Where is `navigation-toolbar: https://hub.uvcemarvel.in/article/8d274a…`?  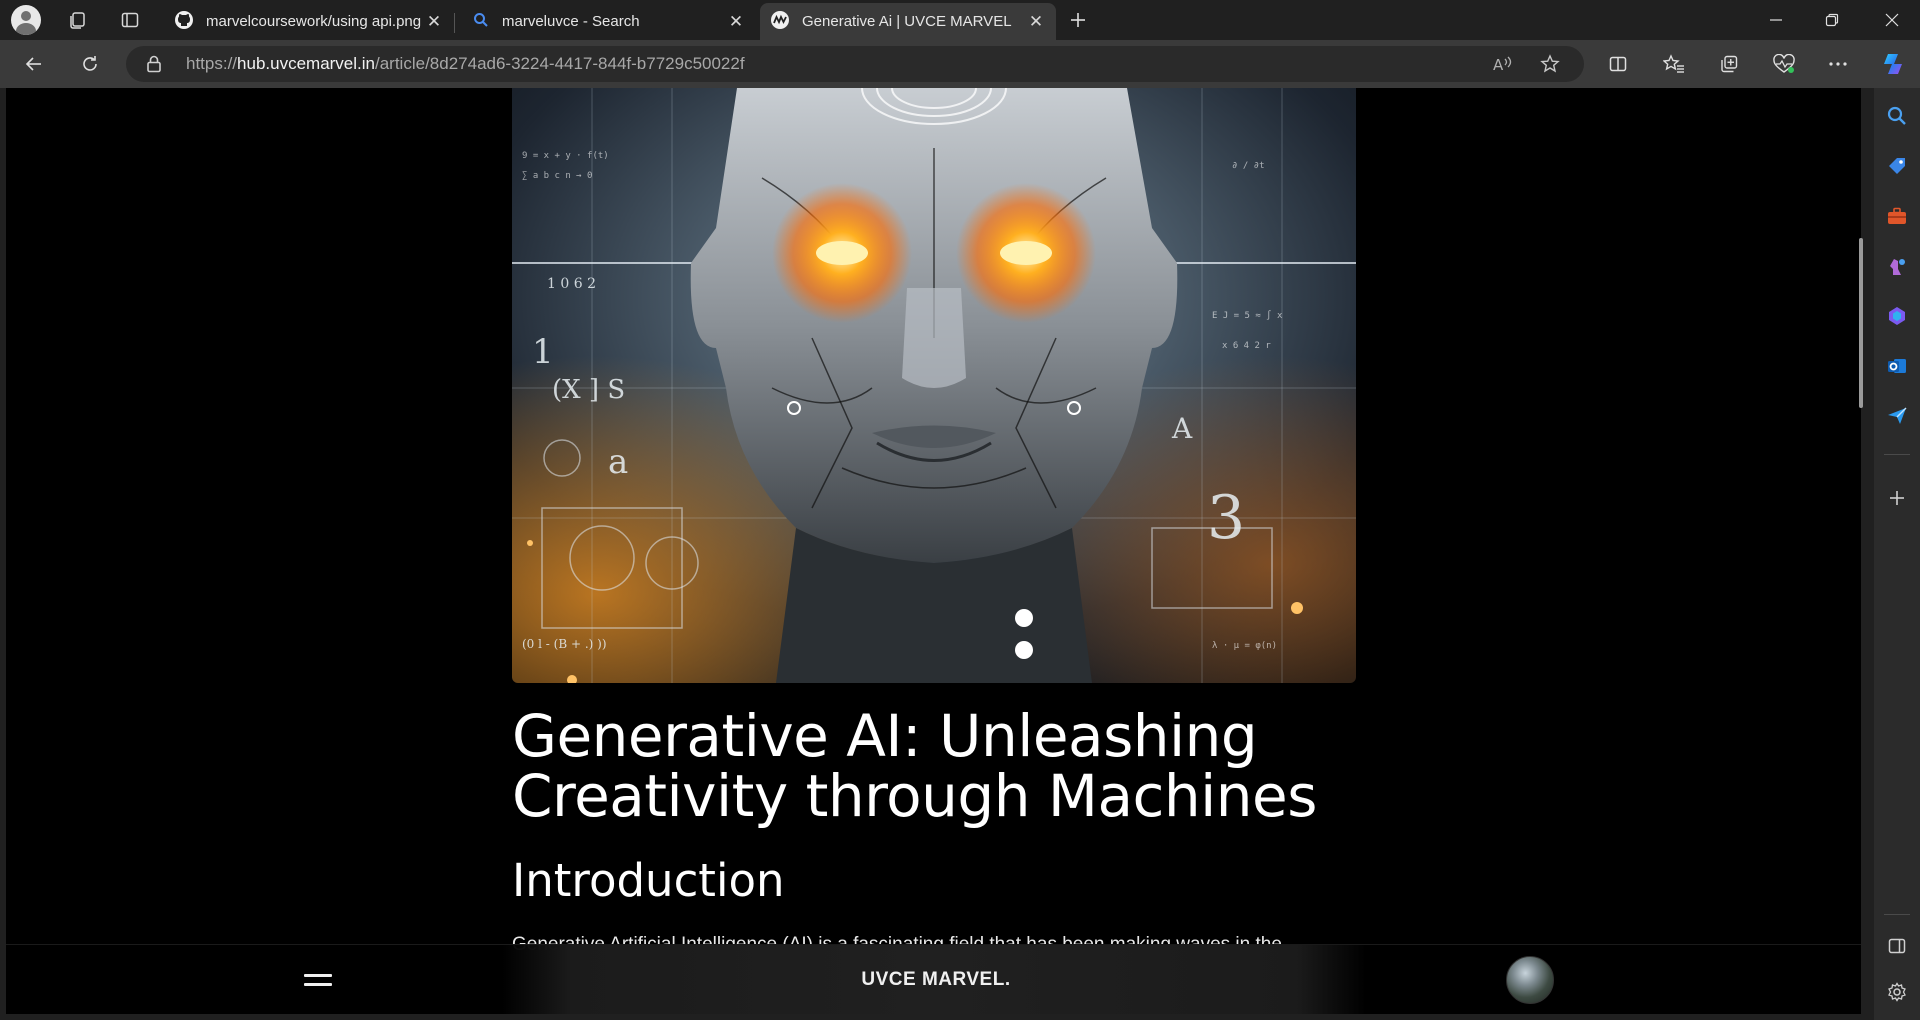 navigation-toolbar: https://hub.uvcemarvel.in/article/8d274a… is located at coordinates (960, 64).